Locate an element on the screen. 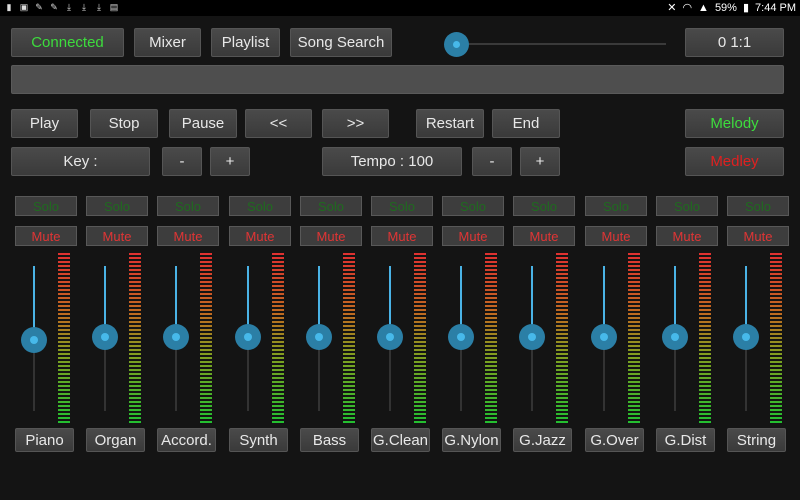  channel-name: Synth is located at coordinates (258, 440).